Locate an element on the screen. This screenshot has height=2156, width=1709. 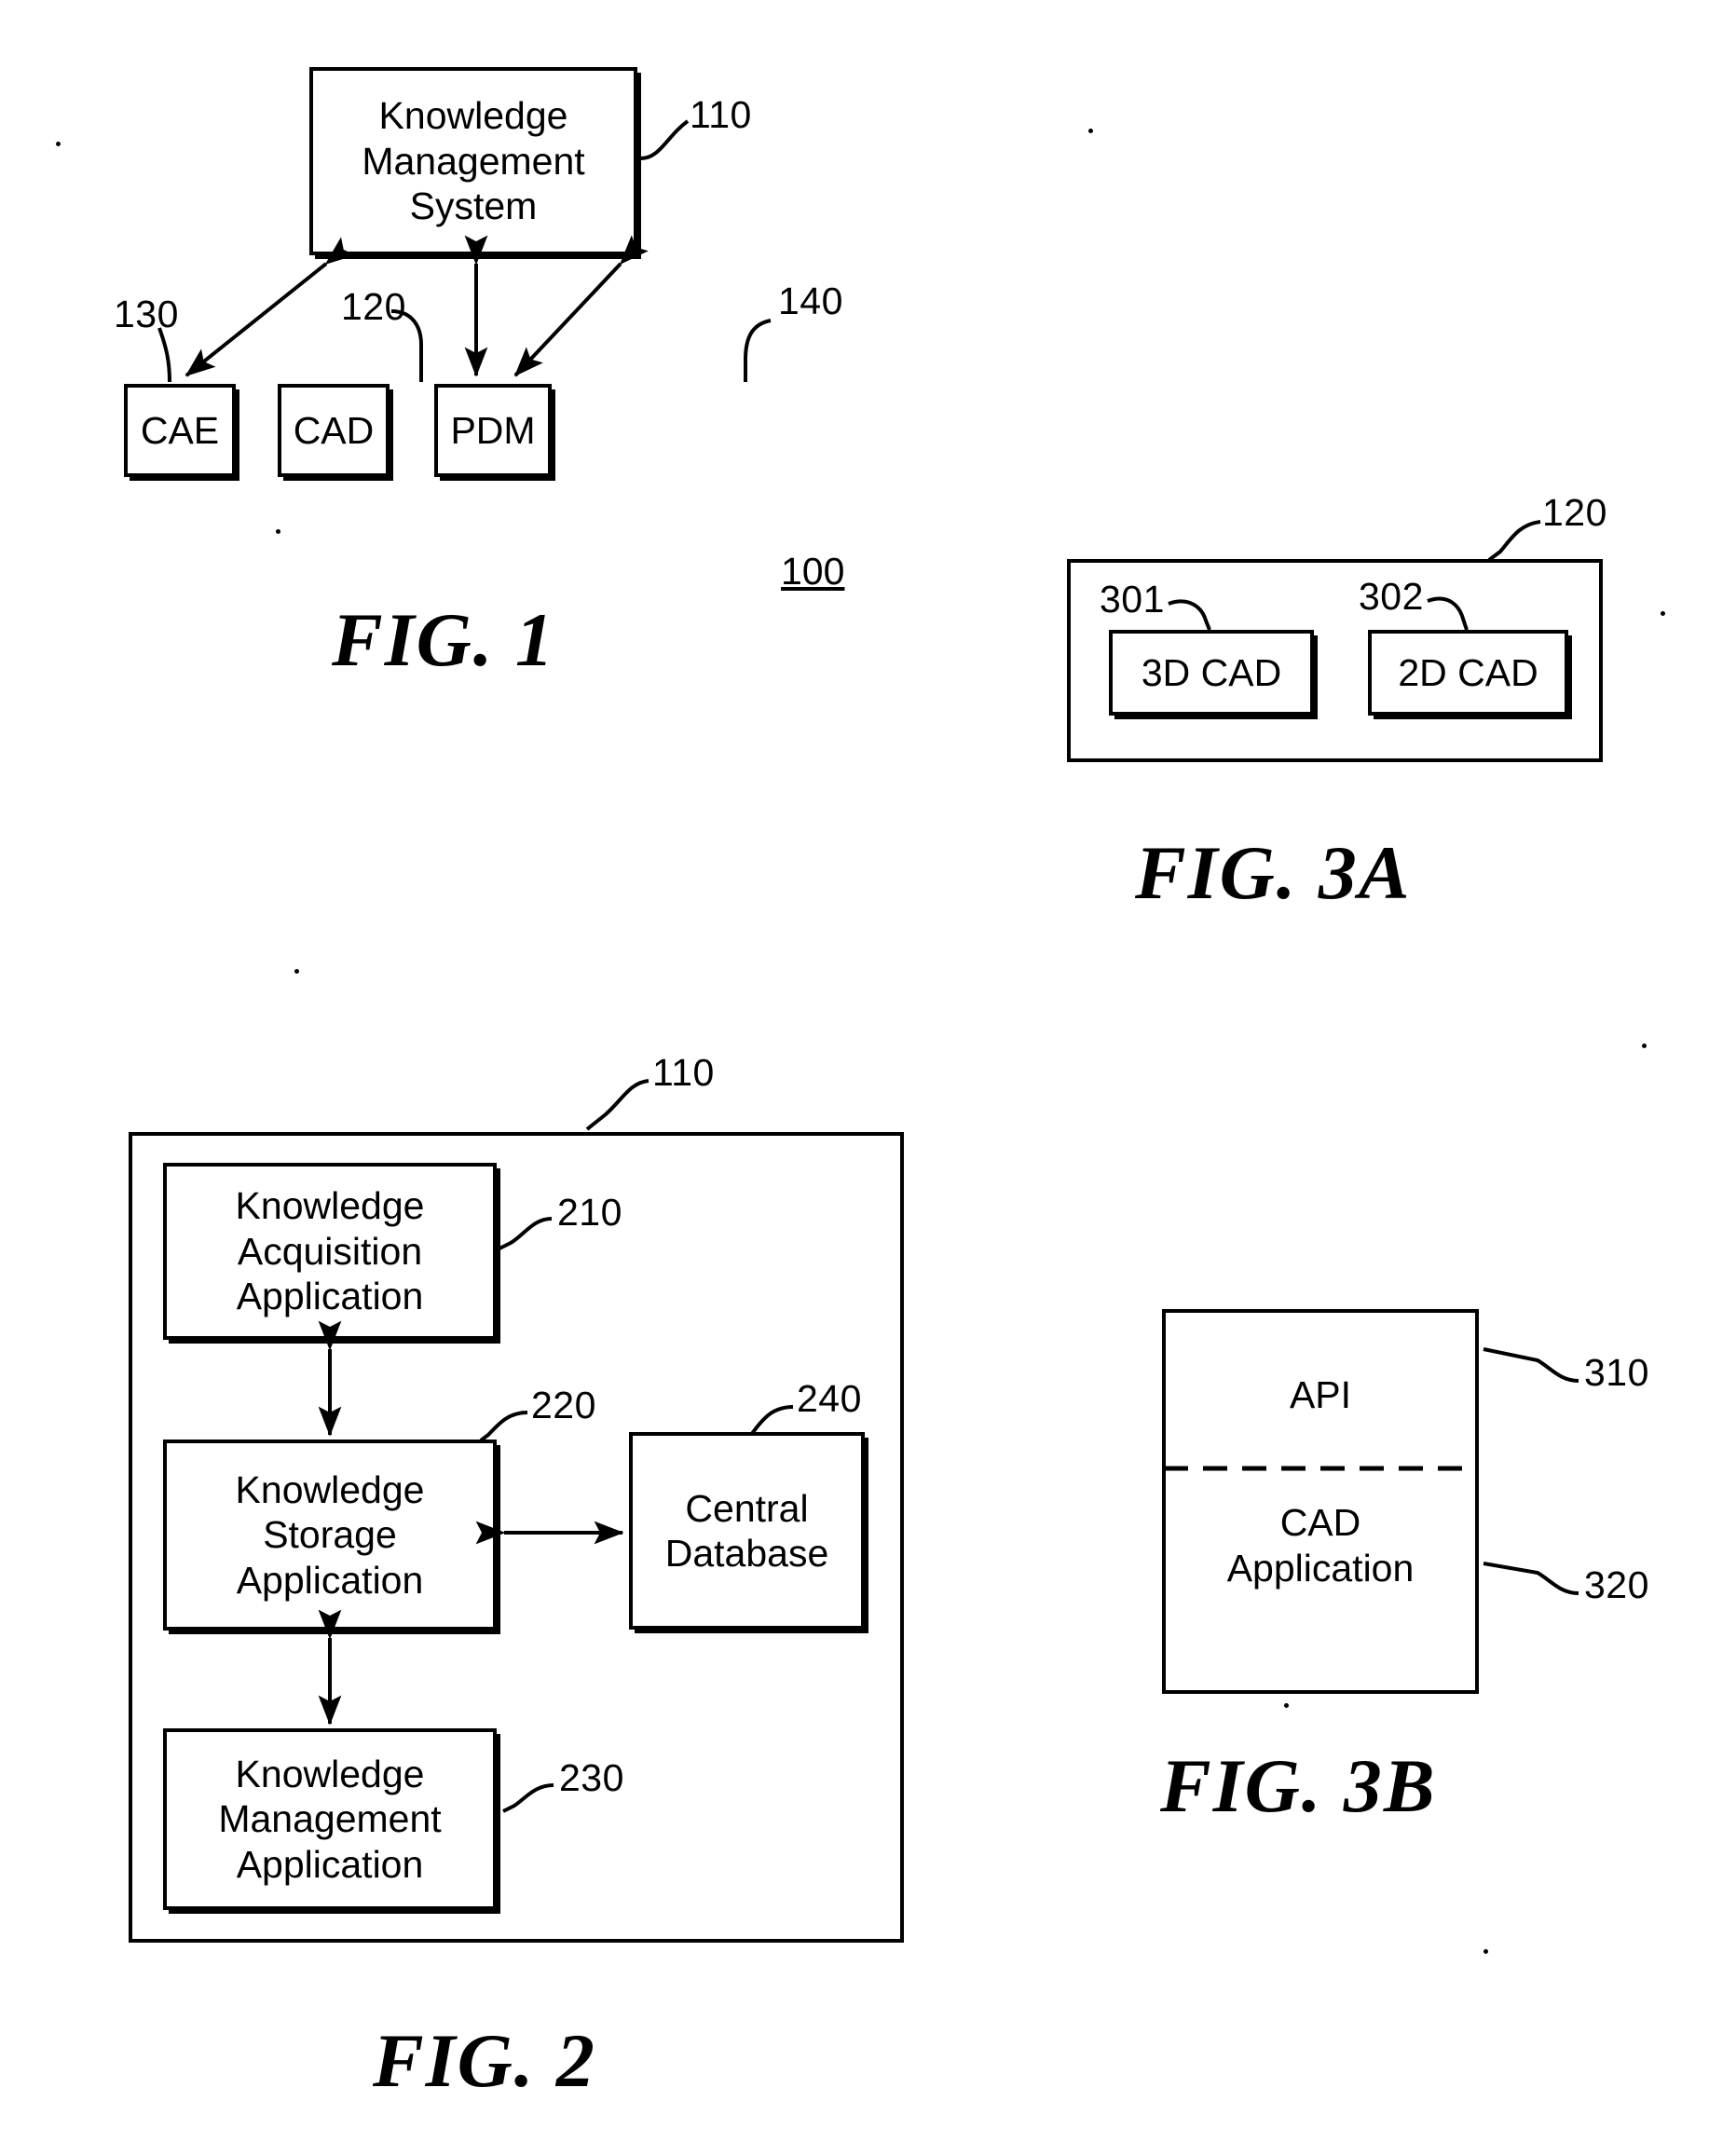
reference-numeral-220: 220 is located at coordinates (563, 1405).